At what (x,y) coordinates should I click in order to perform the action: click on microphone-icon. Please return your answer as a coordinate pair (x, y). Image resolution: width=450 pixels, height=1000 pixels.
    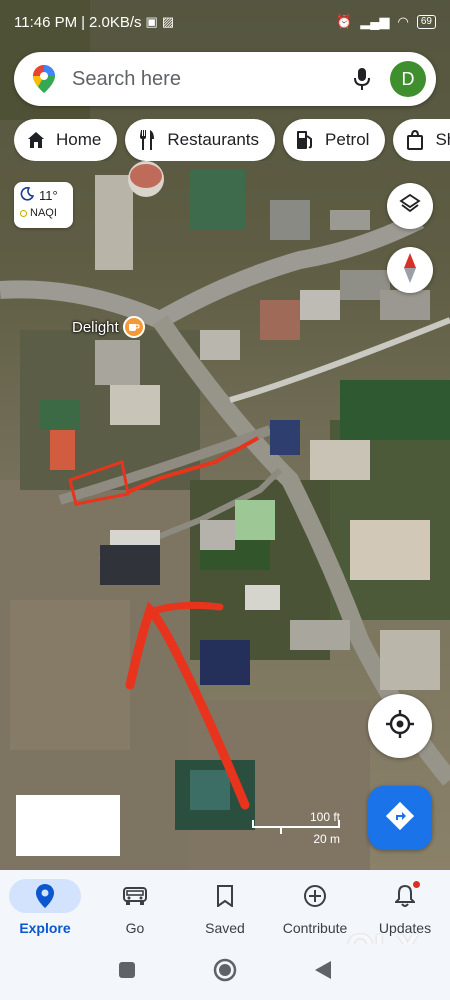
    Looking at the image, I should click on (362, 79).